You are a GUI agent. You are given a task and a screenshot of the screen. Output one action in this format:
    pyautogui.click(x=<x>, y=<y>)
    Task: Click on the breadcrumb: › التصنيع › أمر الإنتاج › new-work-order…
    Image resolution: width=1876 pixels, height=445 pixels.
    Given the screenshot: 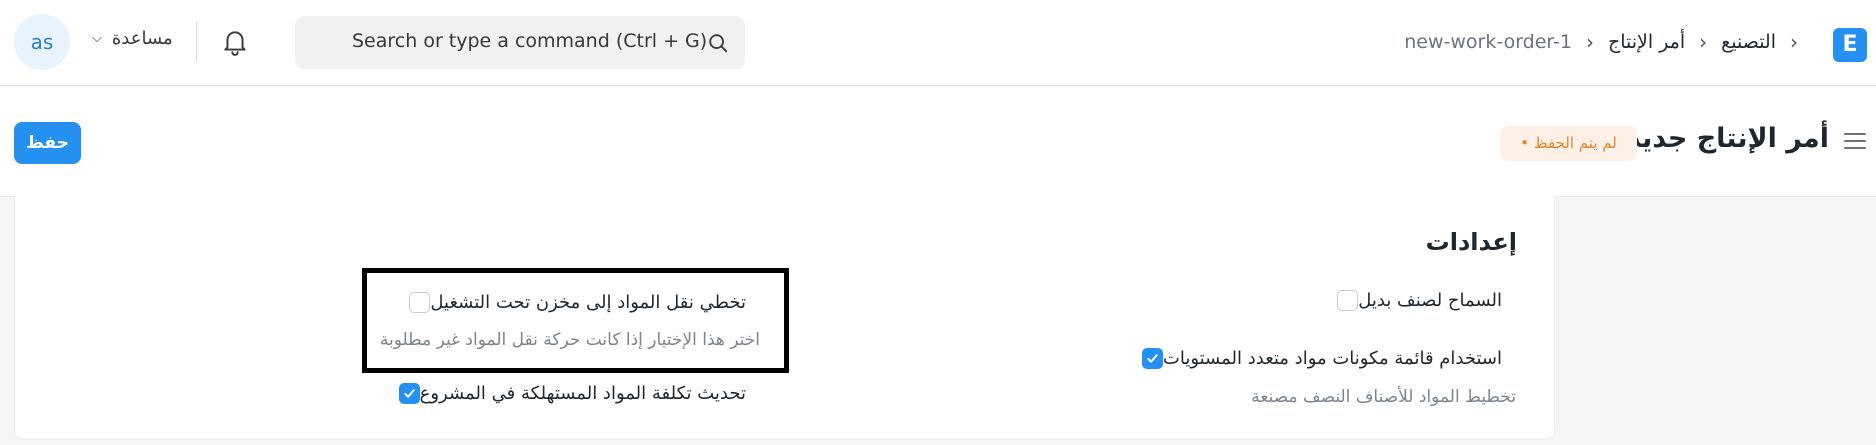 What is the action you would take?
    pyautogui.click(x=1608, y=42)
    